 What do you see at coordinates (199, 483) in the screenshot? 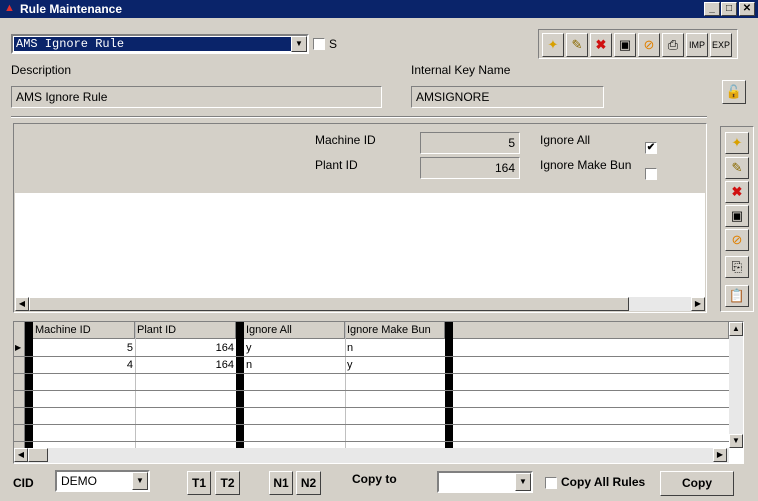
I see `t1-button: T1` at bounding box center [199, 483].